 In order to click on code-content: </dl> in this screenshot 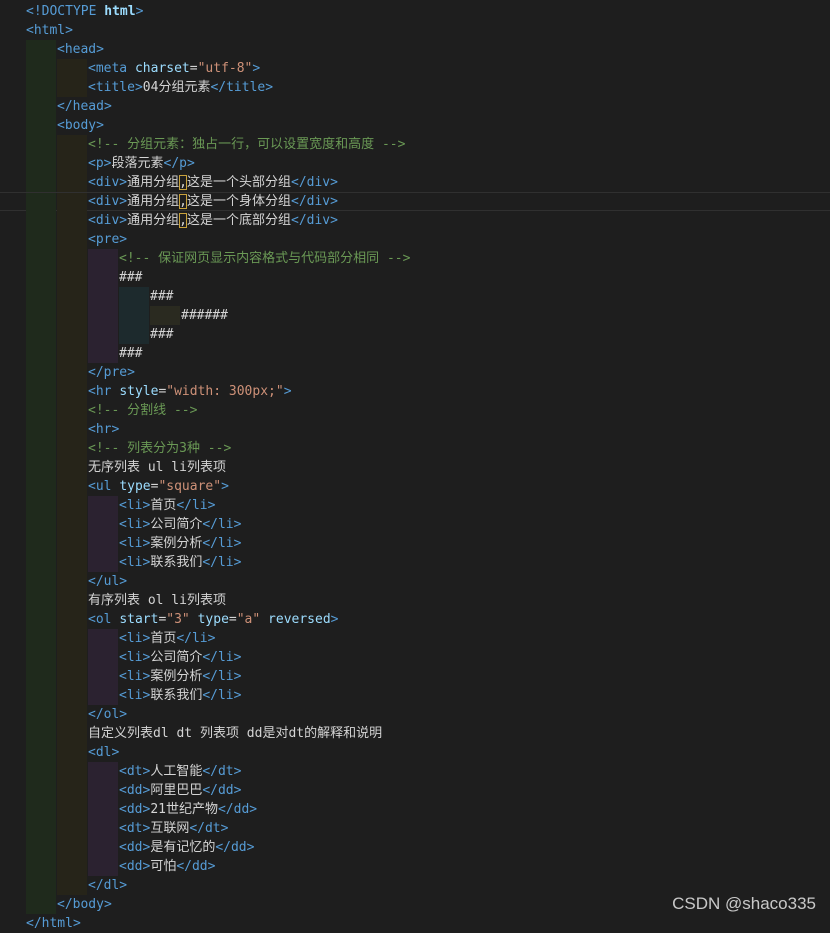, I will do `click(107, 885)`.